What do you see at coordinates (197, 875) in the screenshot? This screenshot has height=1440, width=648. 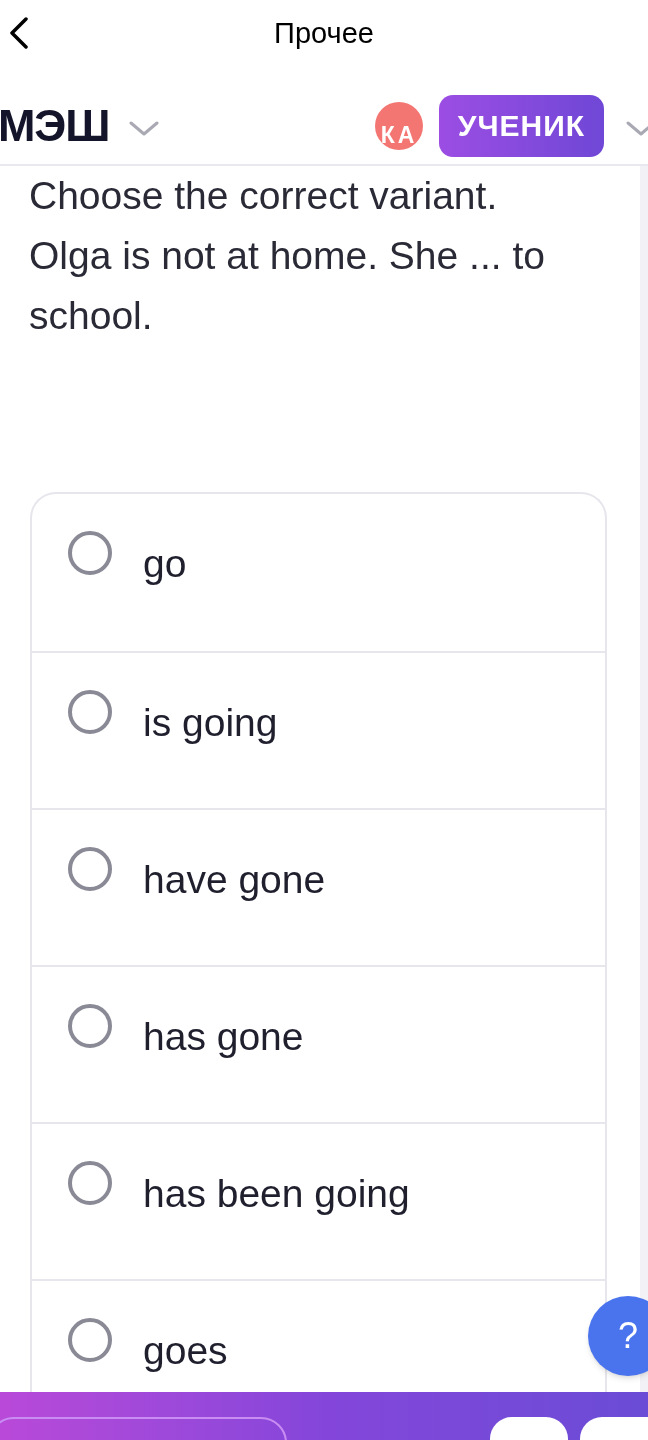 I see `answer-option: have gone` at bounding box center [197, 875].